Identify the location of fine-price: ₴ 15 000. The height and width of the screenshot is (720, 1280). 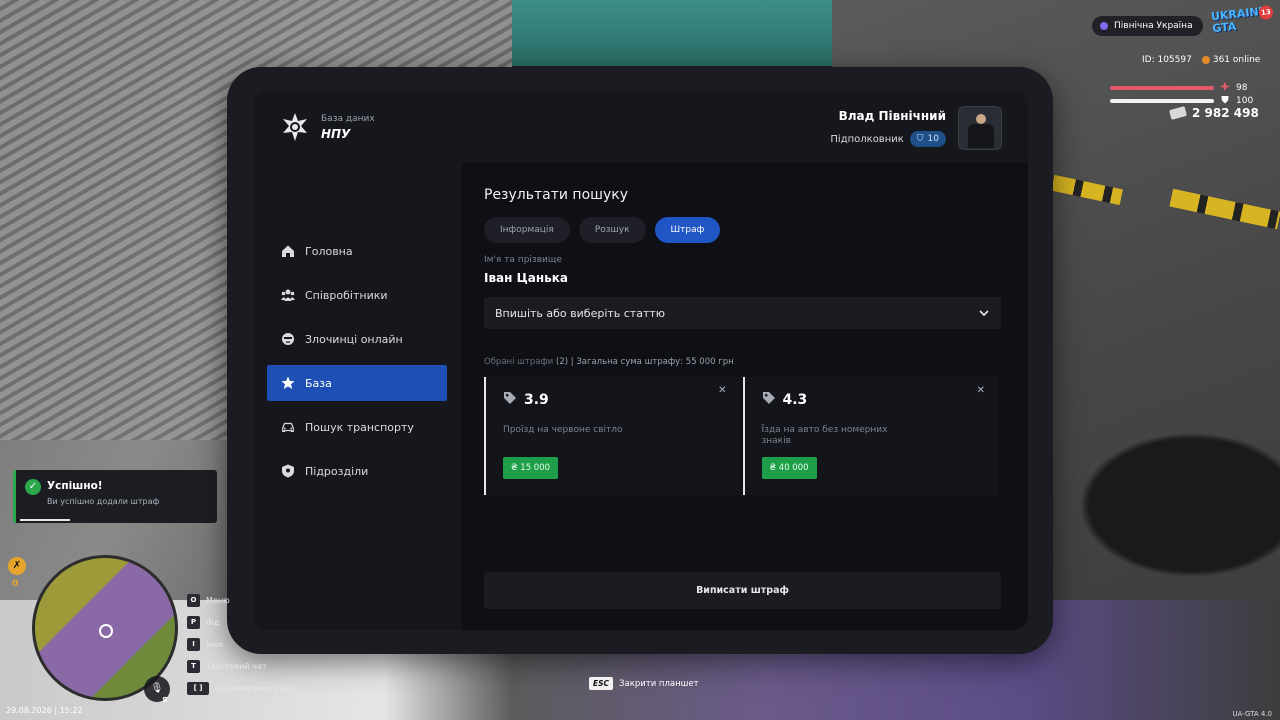
(531, 468).